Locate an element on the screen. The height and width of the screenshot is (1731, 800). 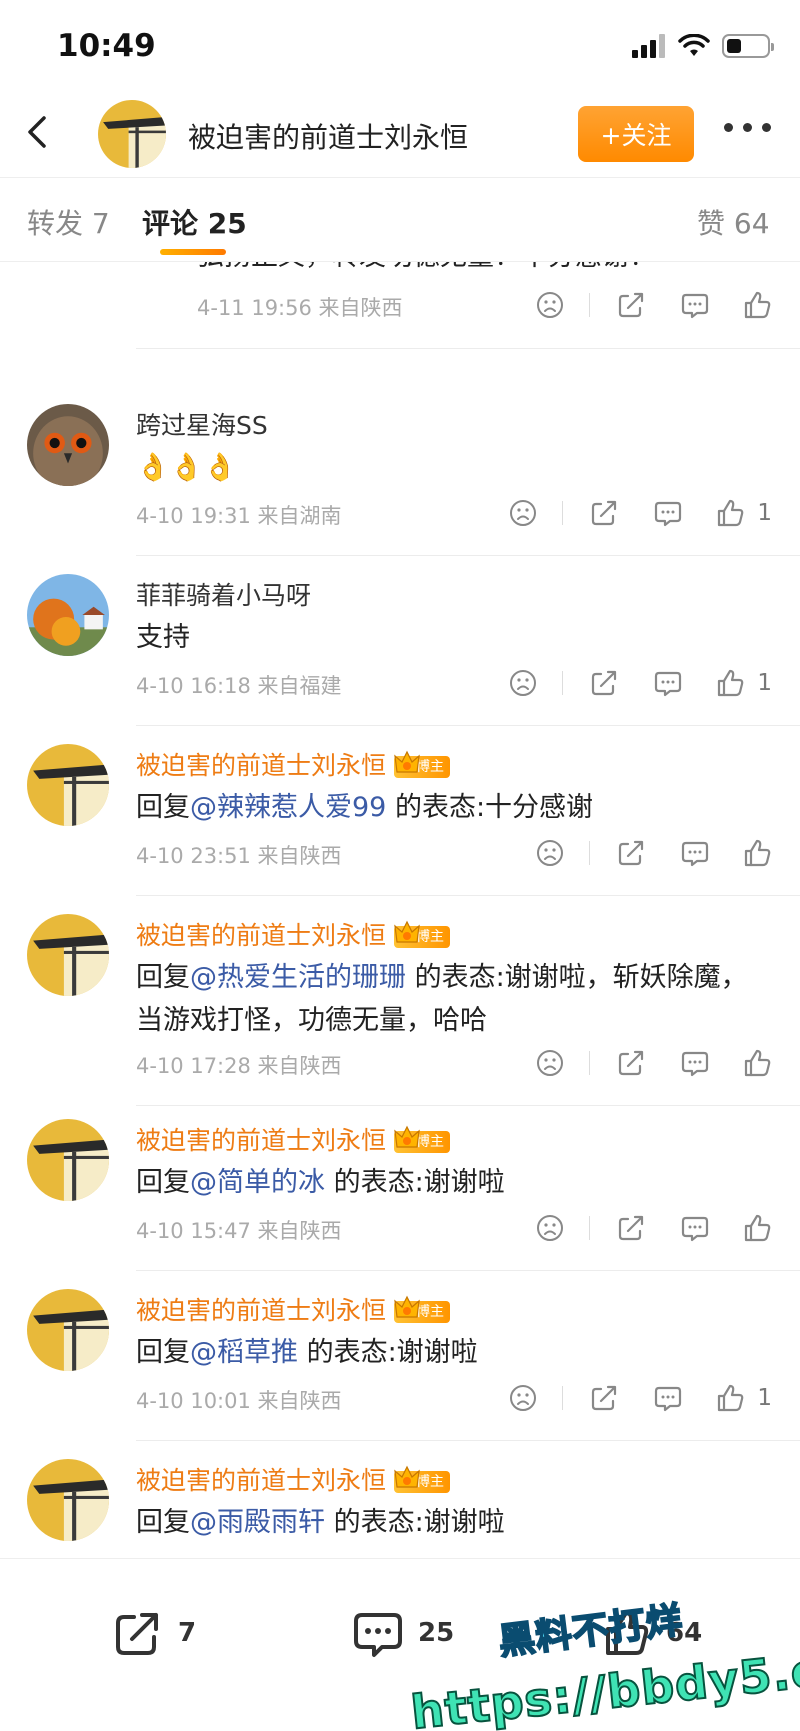
signal-icon is located at coordinates (648, 46).